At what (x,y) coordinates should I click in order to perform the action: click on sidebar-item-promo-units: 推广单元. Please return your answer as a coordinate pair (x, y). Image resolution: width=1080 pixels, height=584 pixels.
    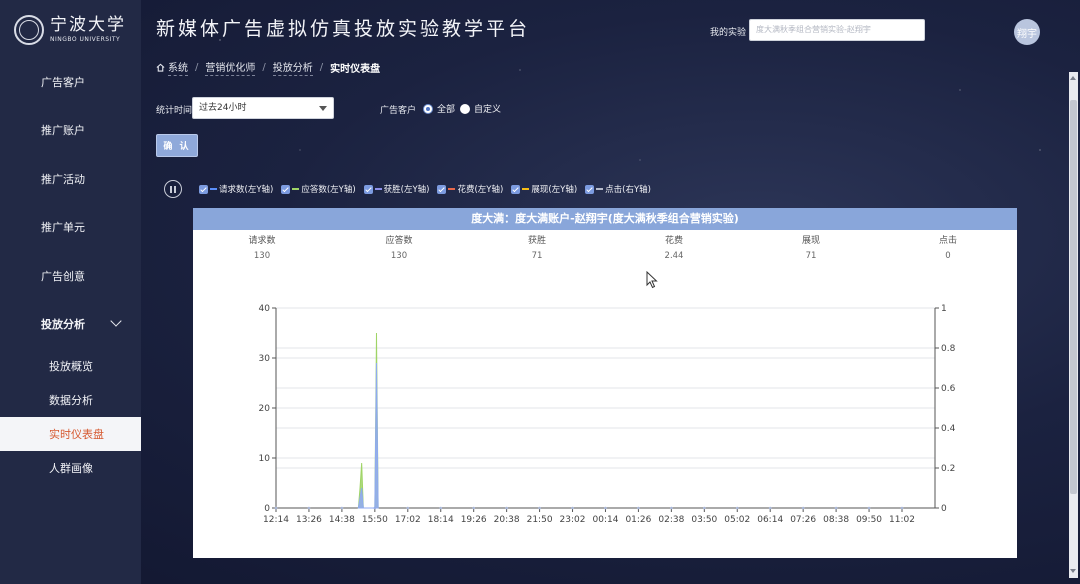
    Looking at the image, I should click on (70, 227).